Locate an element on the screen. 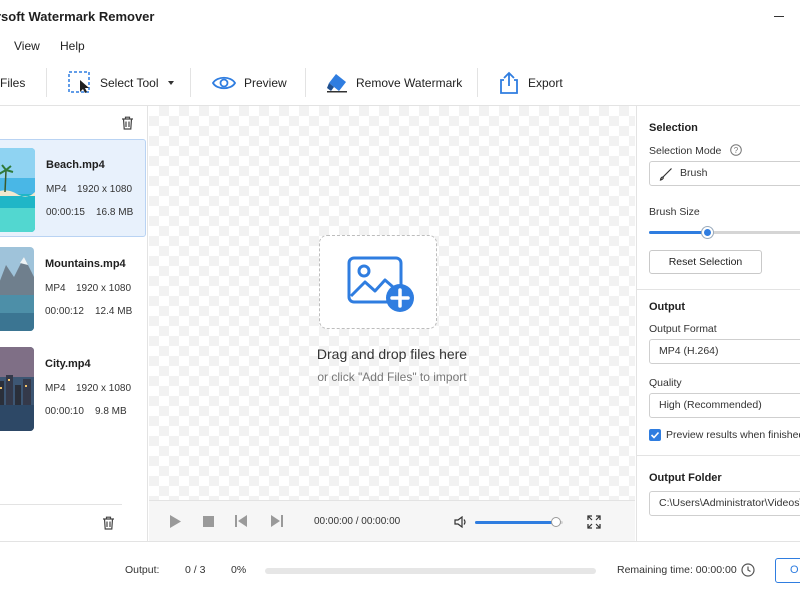  brush-icon is located at coordinates (665, 174).